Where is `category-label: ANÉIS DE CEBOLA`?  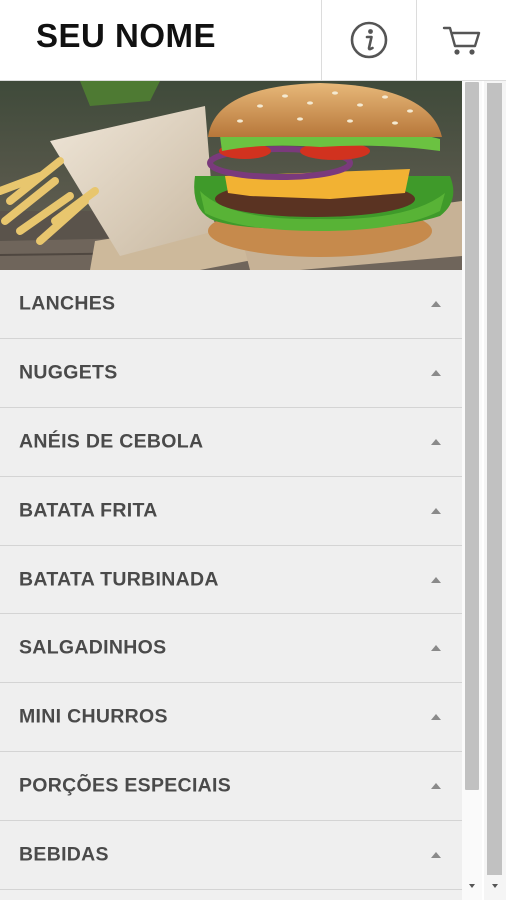 category-label: ANÉIS DE CEBOLA is located at coordinates (111, 441).